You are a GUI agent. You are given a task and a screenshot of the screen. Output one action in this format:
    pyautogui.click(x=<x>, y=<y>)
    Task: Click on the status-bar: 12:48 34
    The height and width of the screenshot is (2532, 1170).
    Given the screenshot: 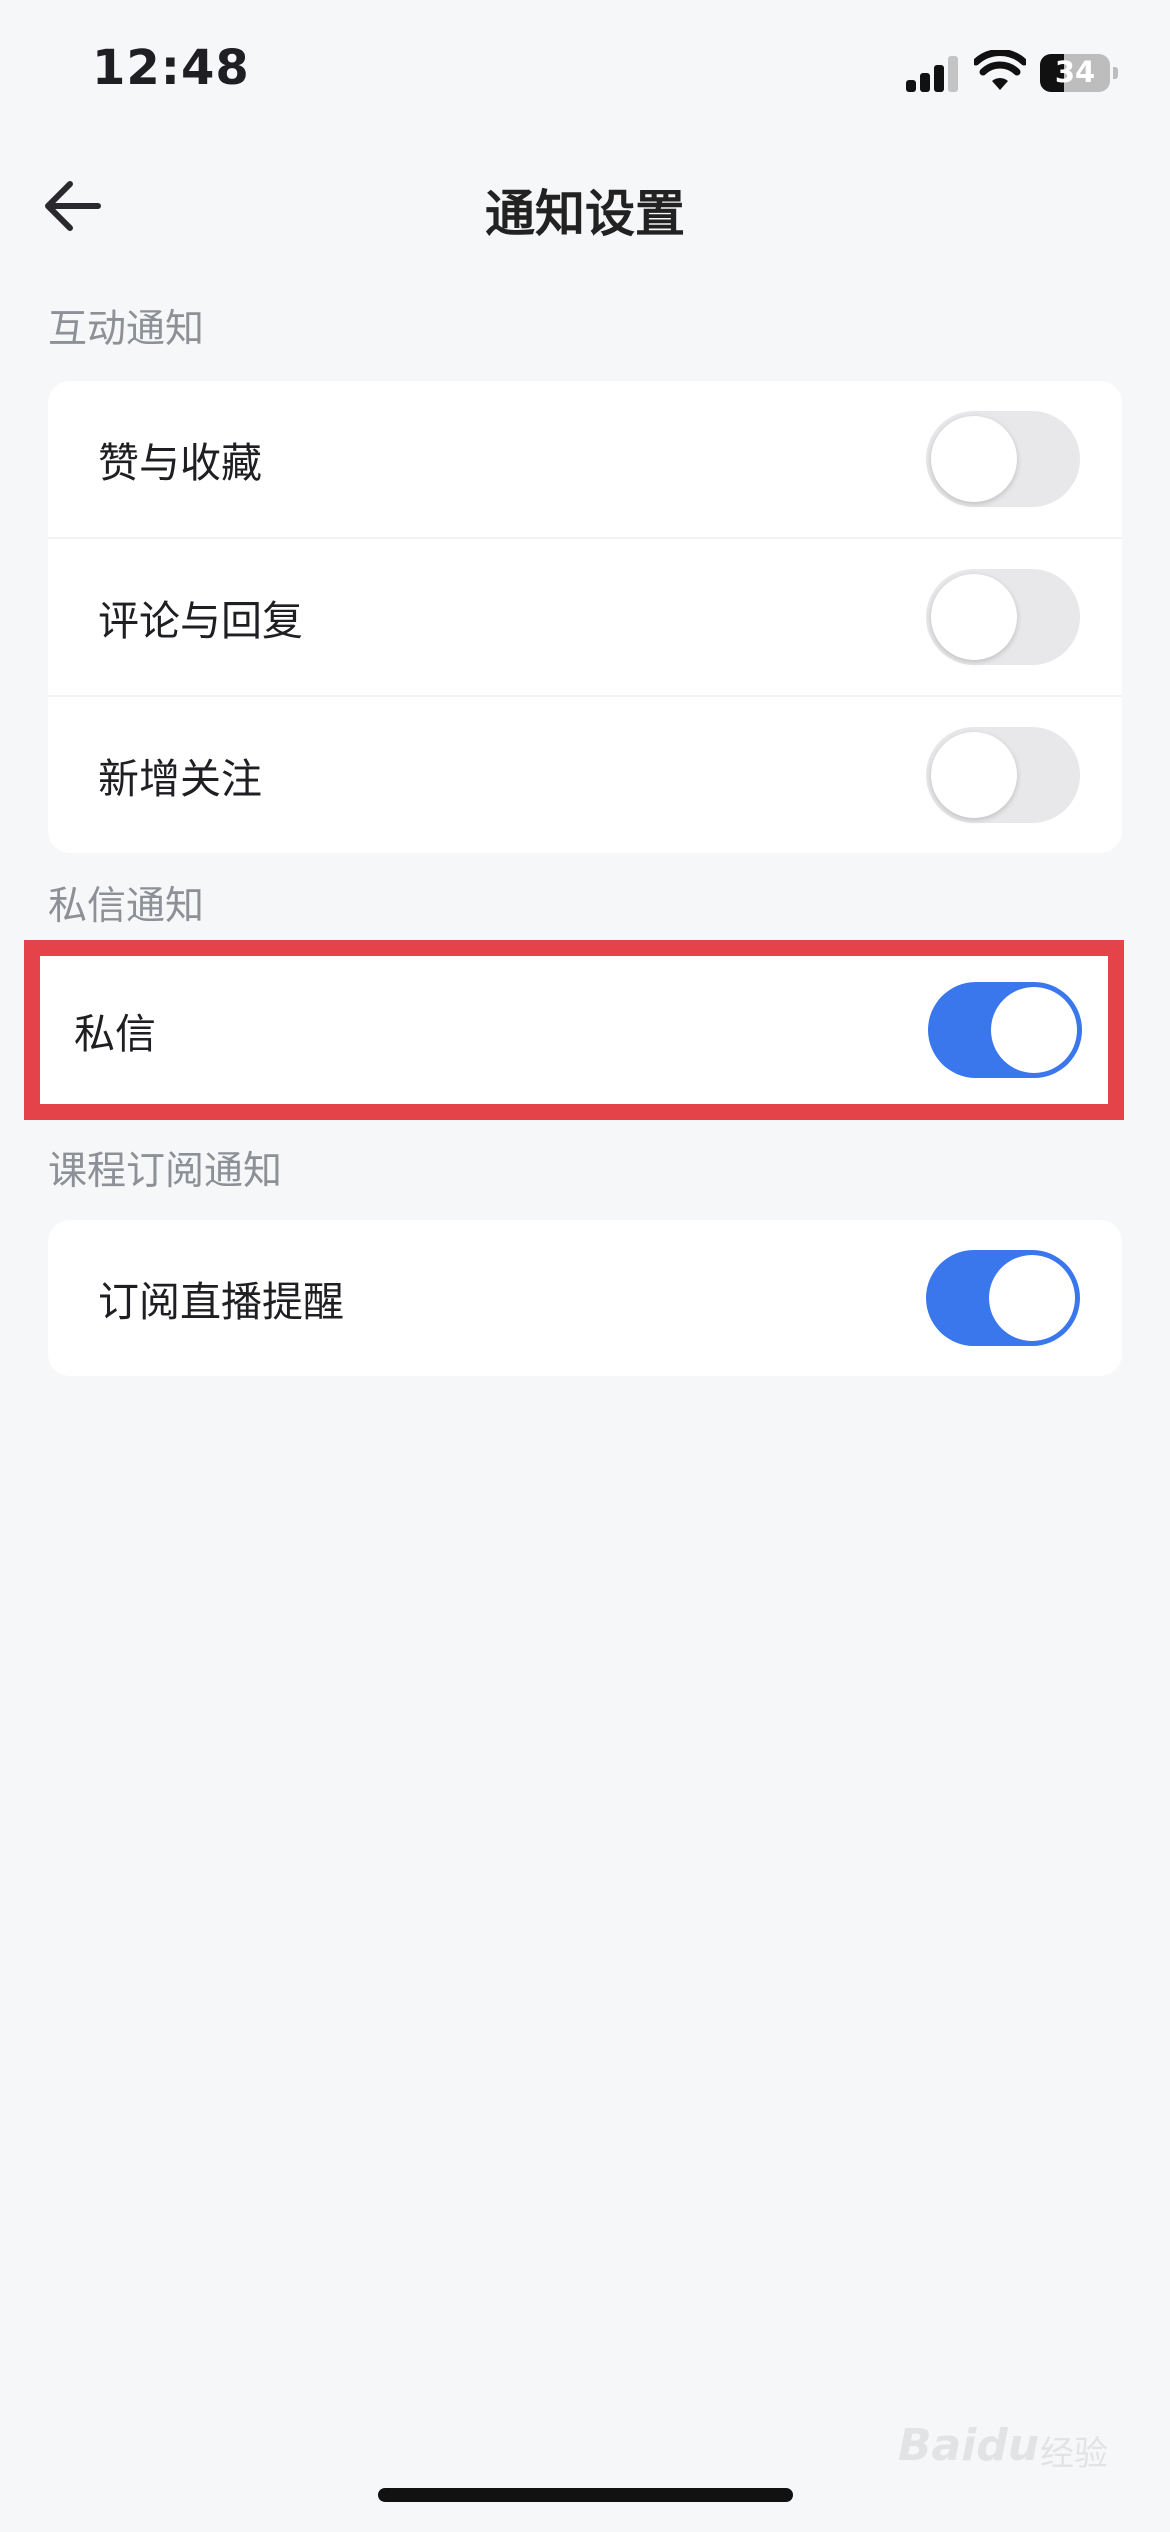 What is the action you would take?
    pyautogui.click(x=585, y=75)
    